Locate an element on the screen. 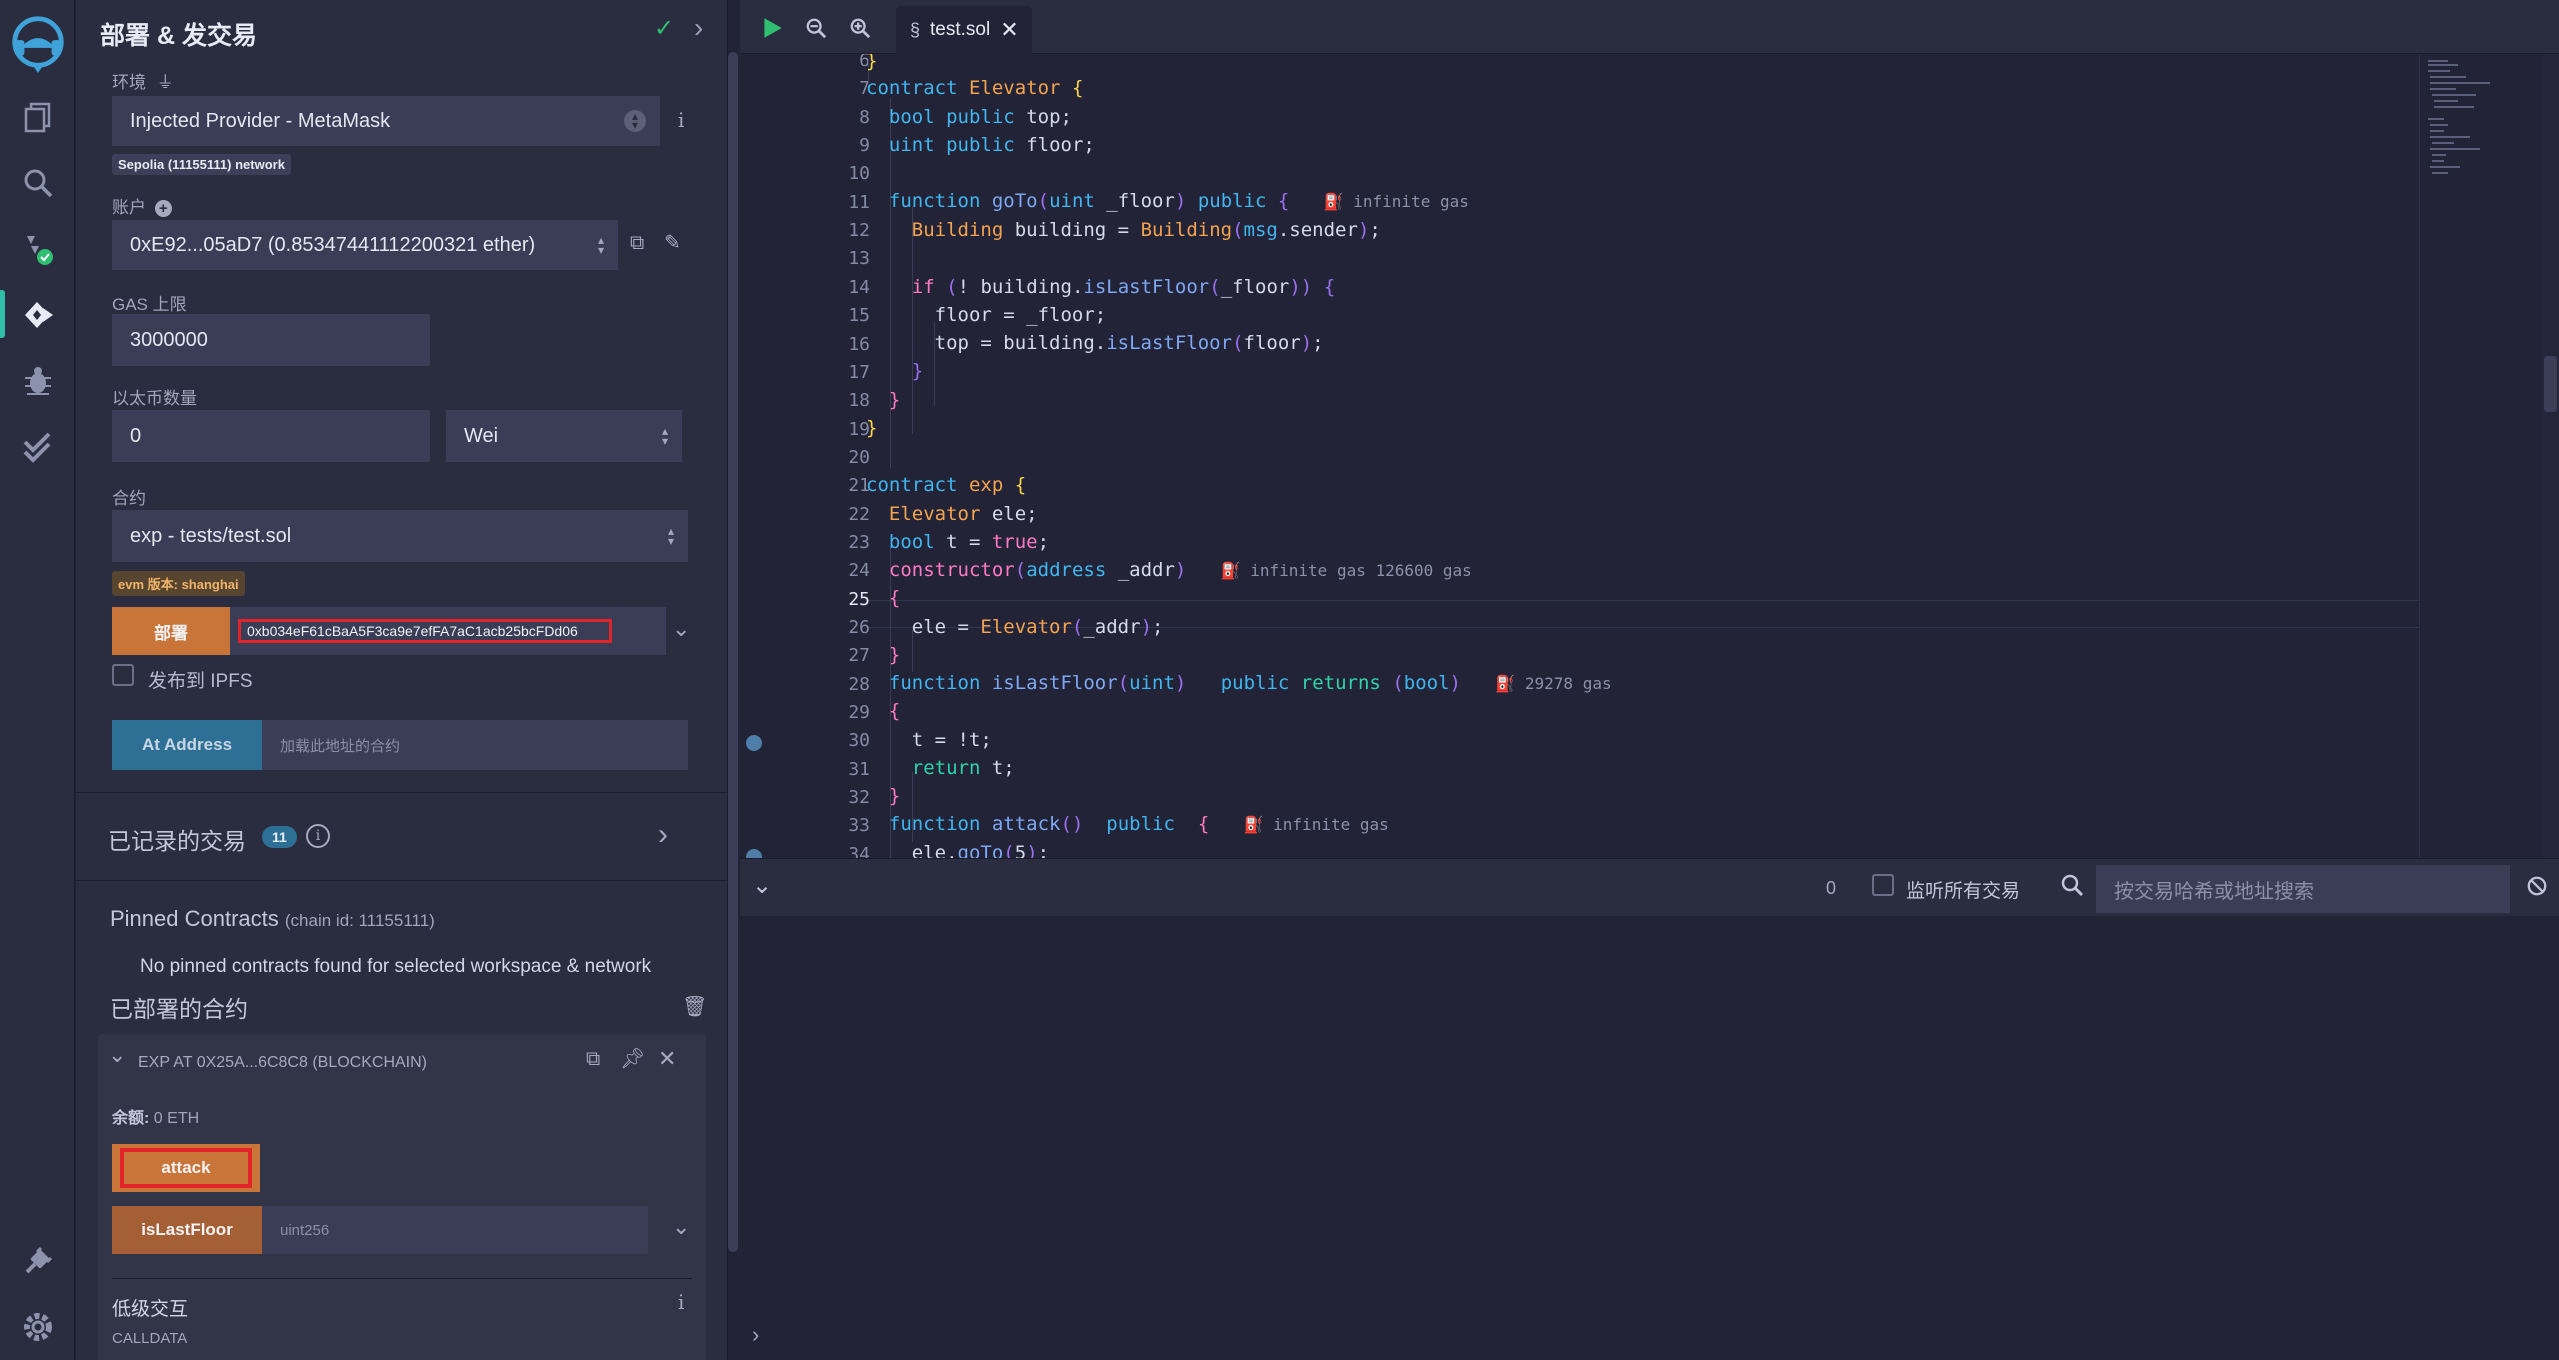 This screenshot has width=2559, height=1360. debugger-icon is located at coordinates (38, 381).